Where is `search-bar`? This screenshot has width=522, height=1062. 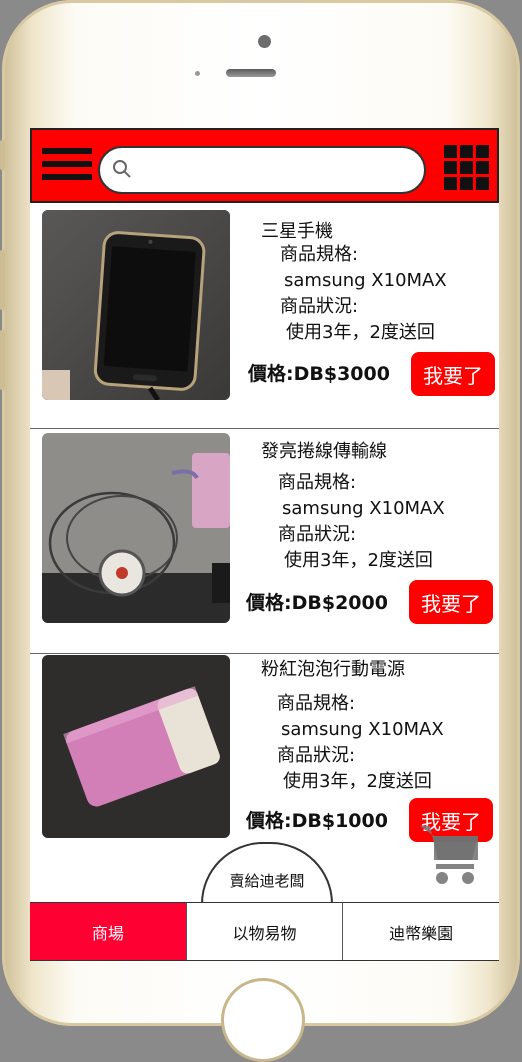
search-bar is located at coordinates (262, 170).